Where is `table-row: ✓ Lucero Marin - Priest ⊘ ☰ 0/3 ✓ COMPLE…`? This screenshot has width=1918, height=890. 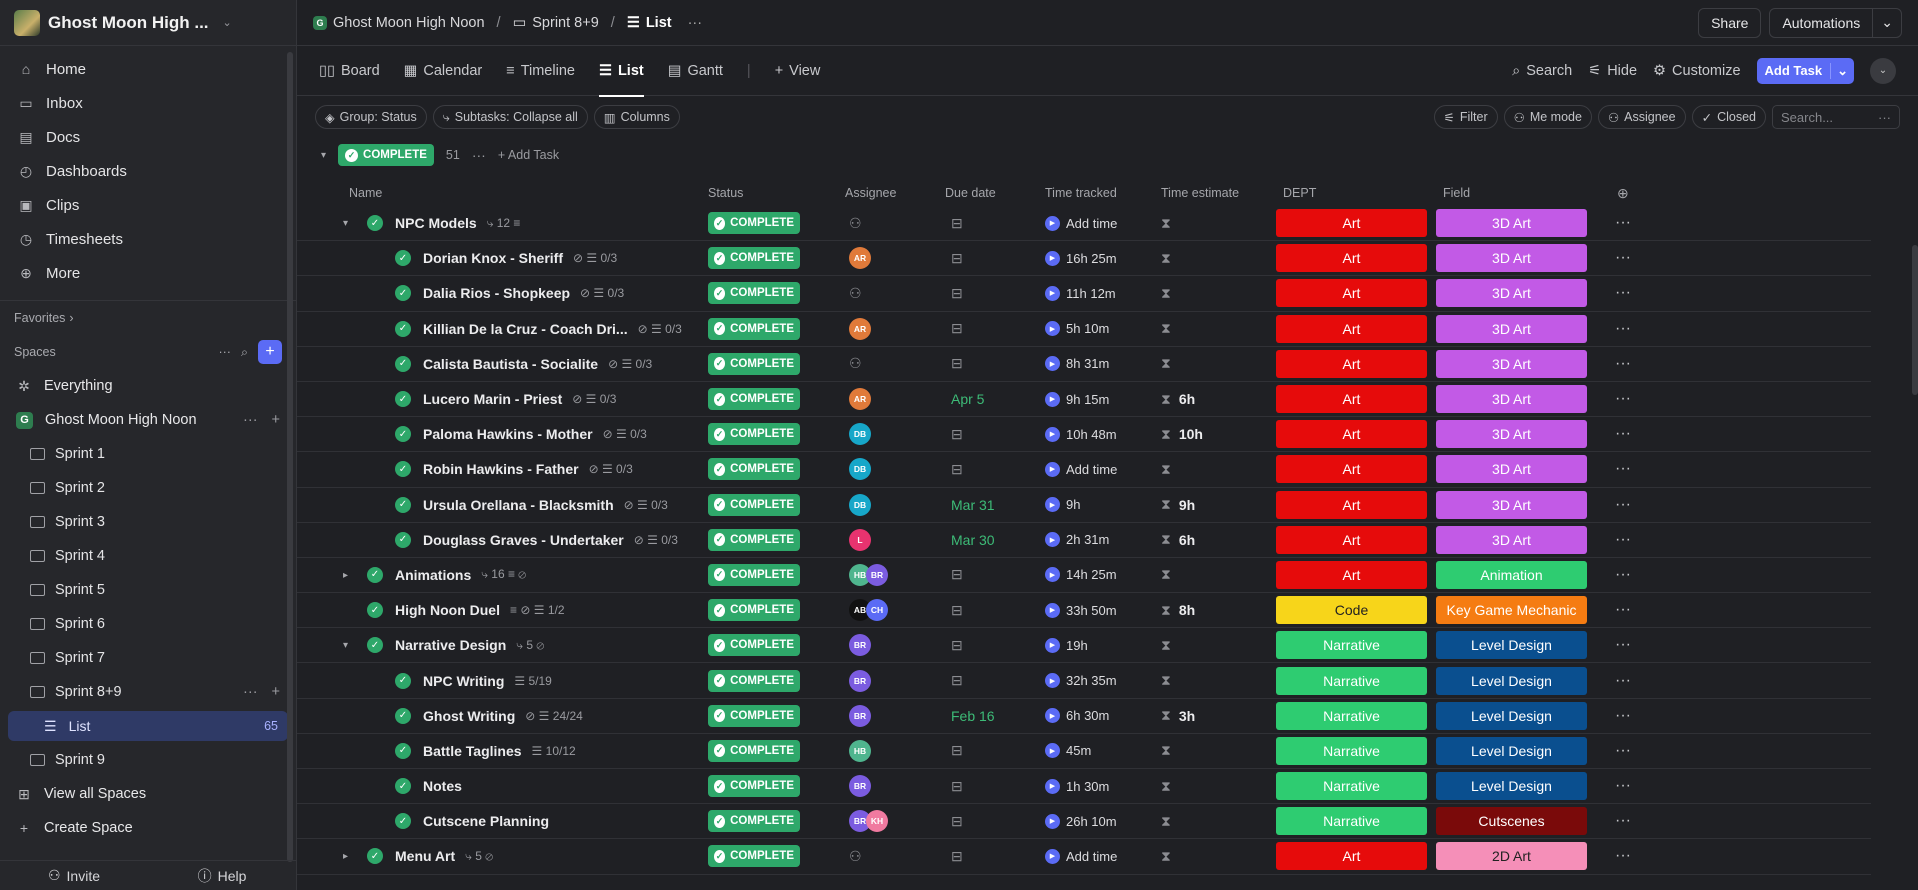 table-row: ✓ Lucero Marin - Priest ⊘ ☰ 0/3 ✓ COMPLE… is located at coordinates (1084, 400).